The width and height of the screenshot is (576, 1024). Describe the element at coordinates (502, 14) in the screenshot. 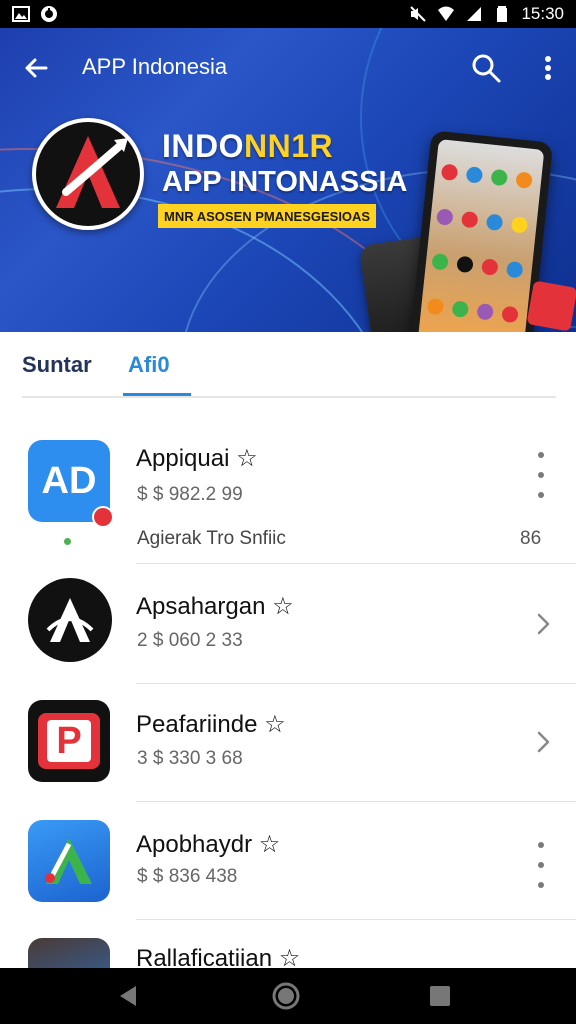

I see `battery-icon` at that location.